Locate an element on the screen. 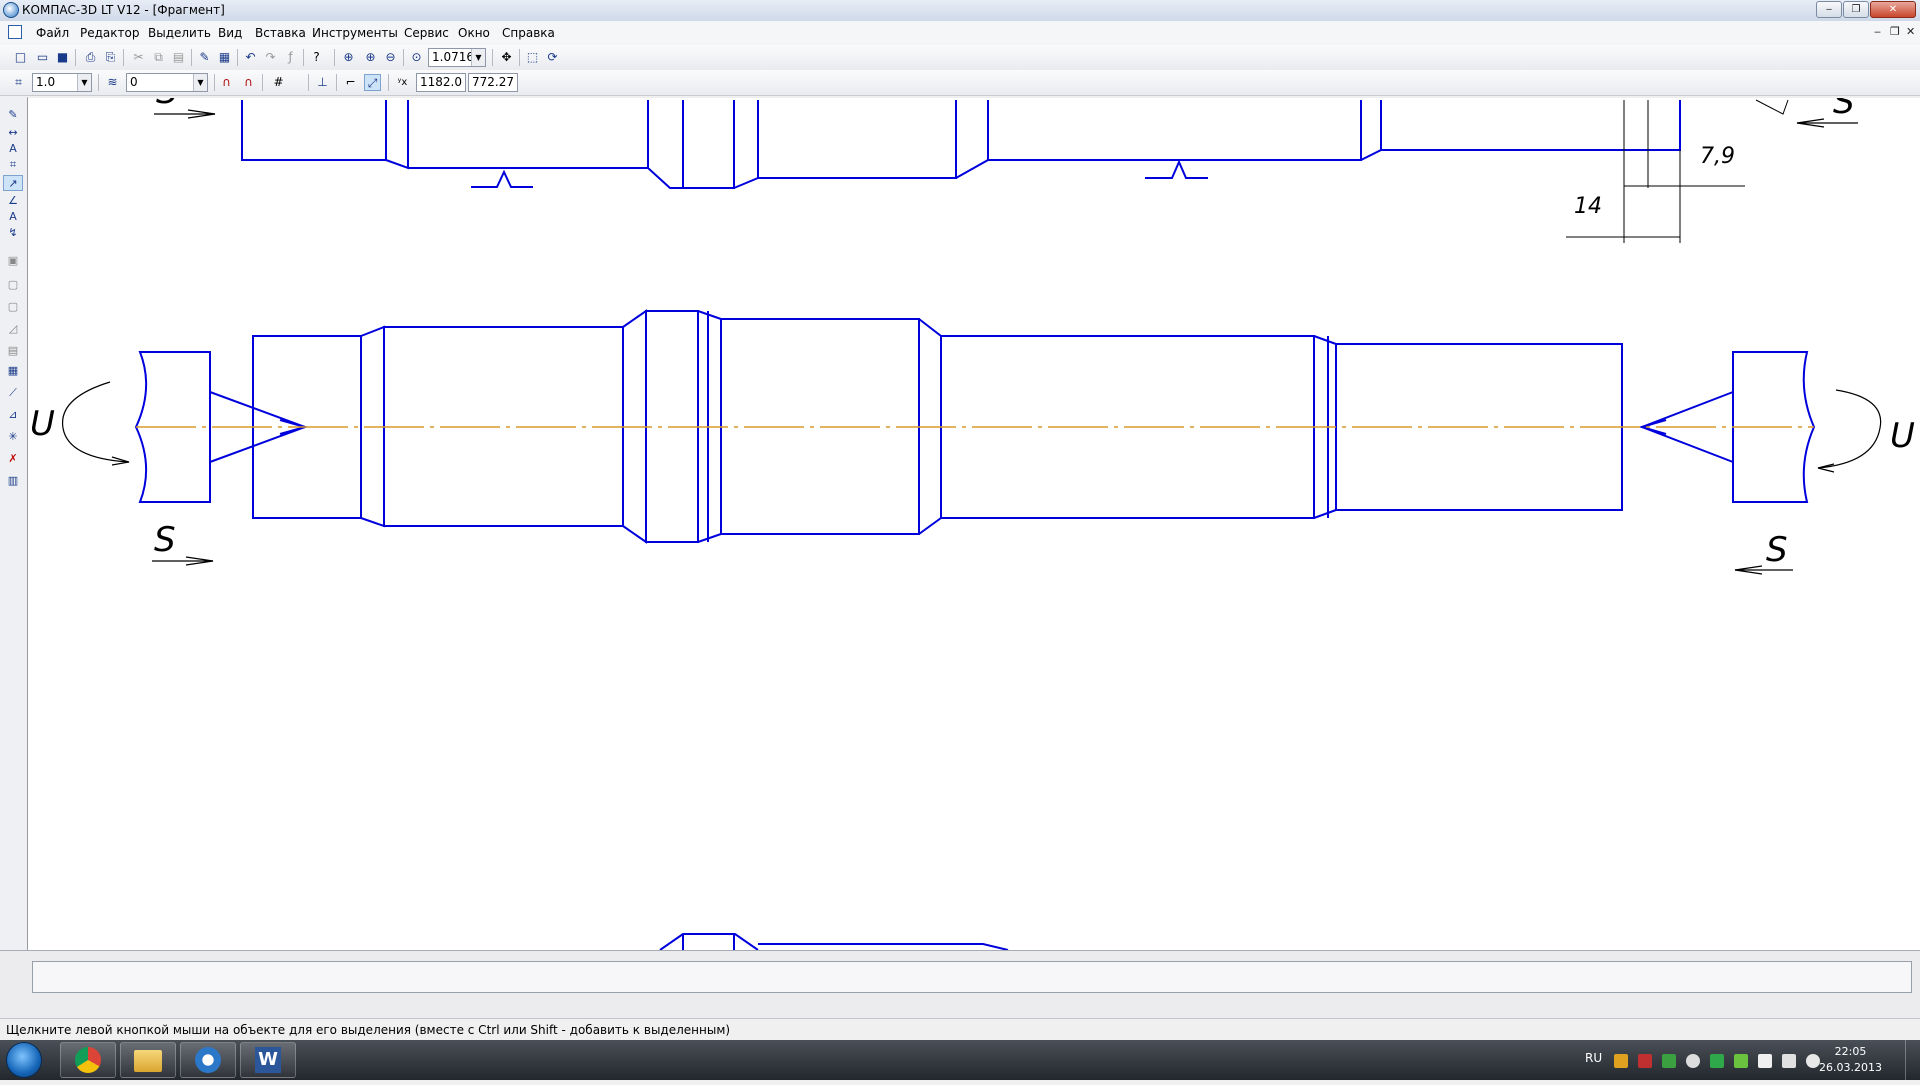 This screenshot has height=1085, width=1920. select-icon: A is located at coordinates (13, 217).